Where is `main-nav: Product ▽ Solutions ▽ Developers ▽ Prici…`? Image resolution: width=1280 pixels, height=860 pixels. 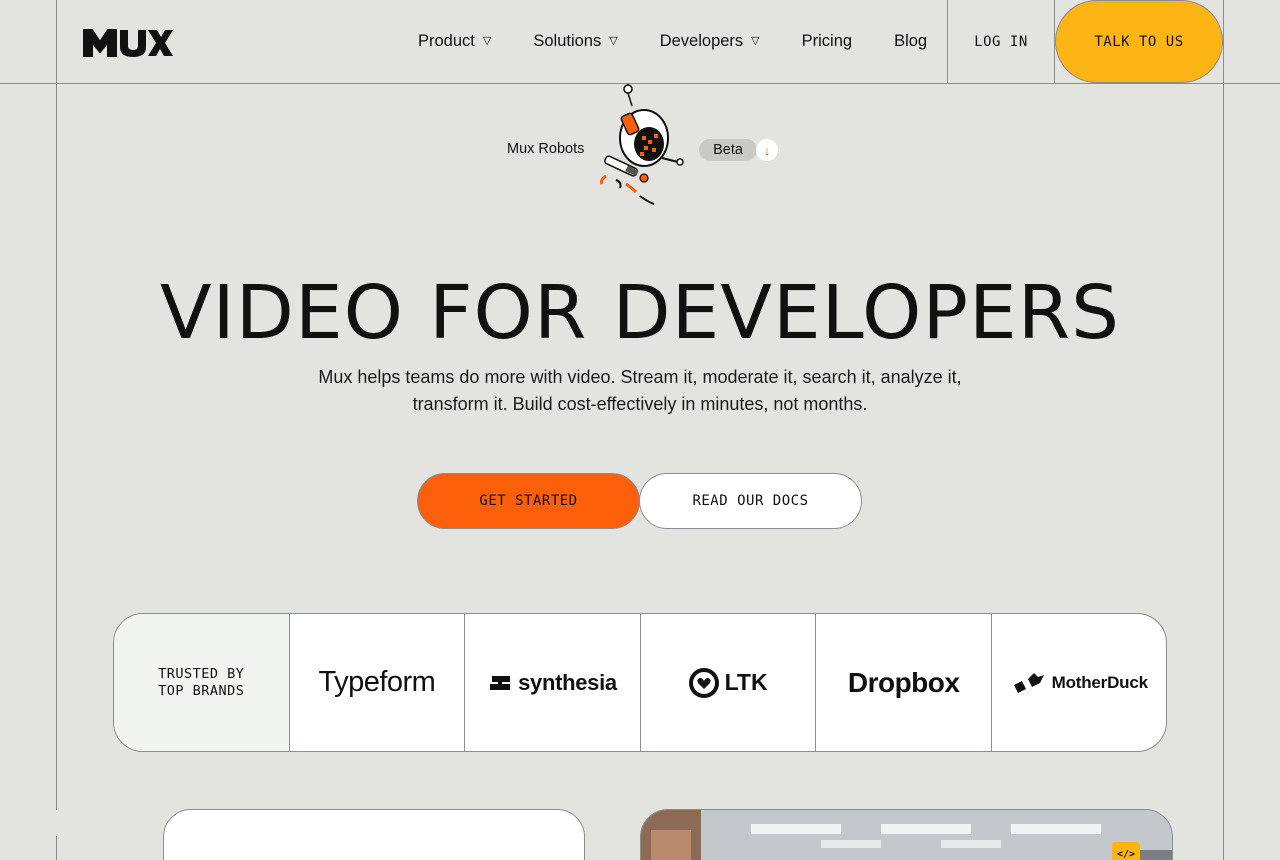 main-nav: Product ▽ Solutions ▽ Developers ▽ Prici… is located at coordinates (693, 41).